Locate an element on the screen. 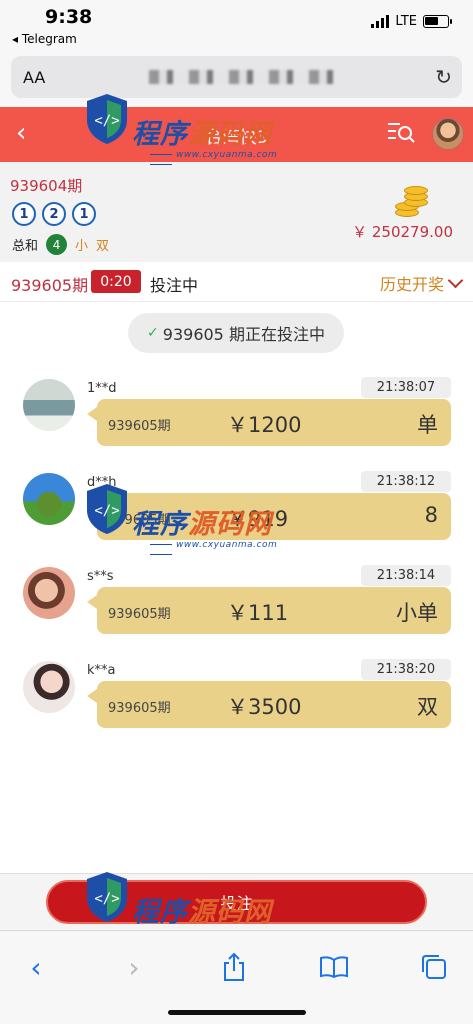  tabs-icon is located at coordinates (434, 967).